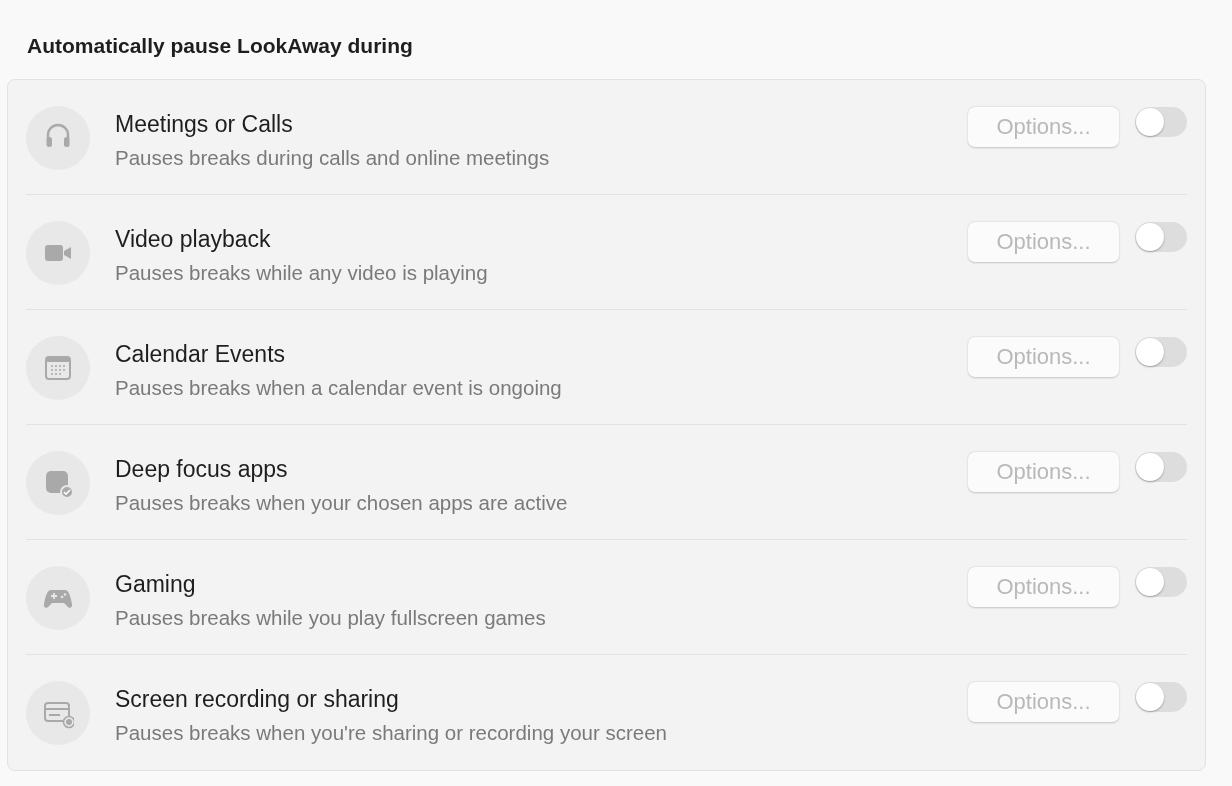 The width and height of the screenshot is (1232, 786). What do you see at coordinates (342, 503) in the screenshot?
I see `row-description: Pauses breaks when your chosen apps are active` at bounding box center [342, 503].